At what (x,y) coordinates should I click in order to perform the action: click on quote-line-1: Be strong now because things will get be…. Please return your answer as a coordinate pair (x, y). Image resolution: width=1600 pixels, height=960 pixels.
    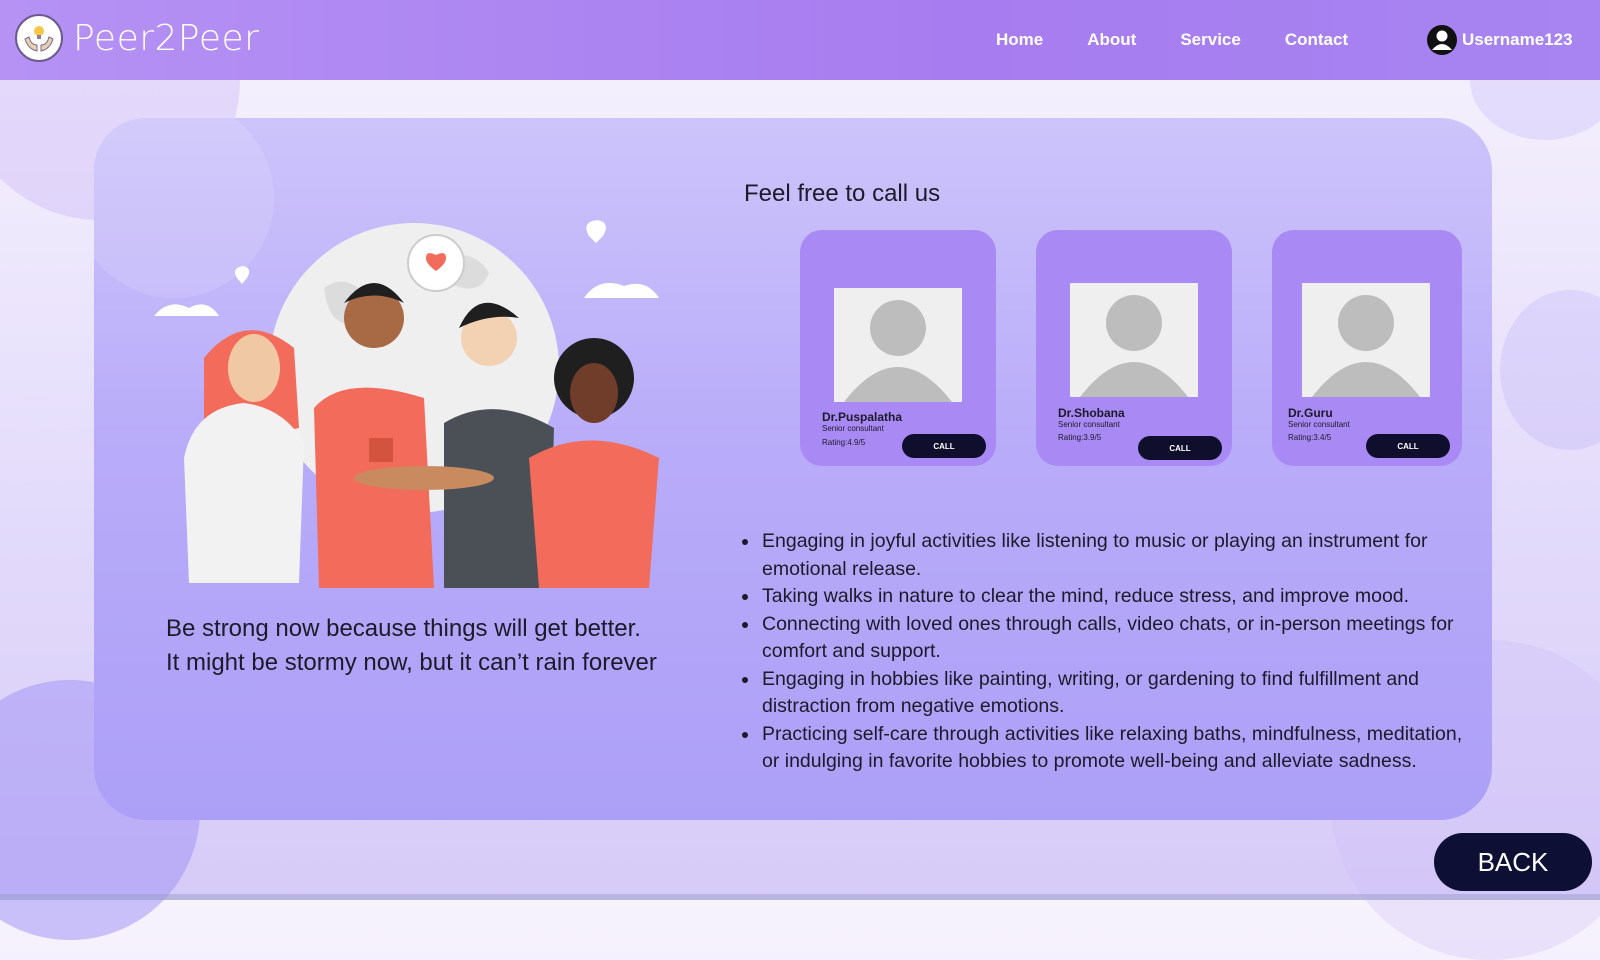
    Looking at the image, I should click on (403, 628).